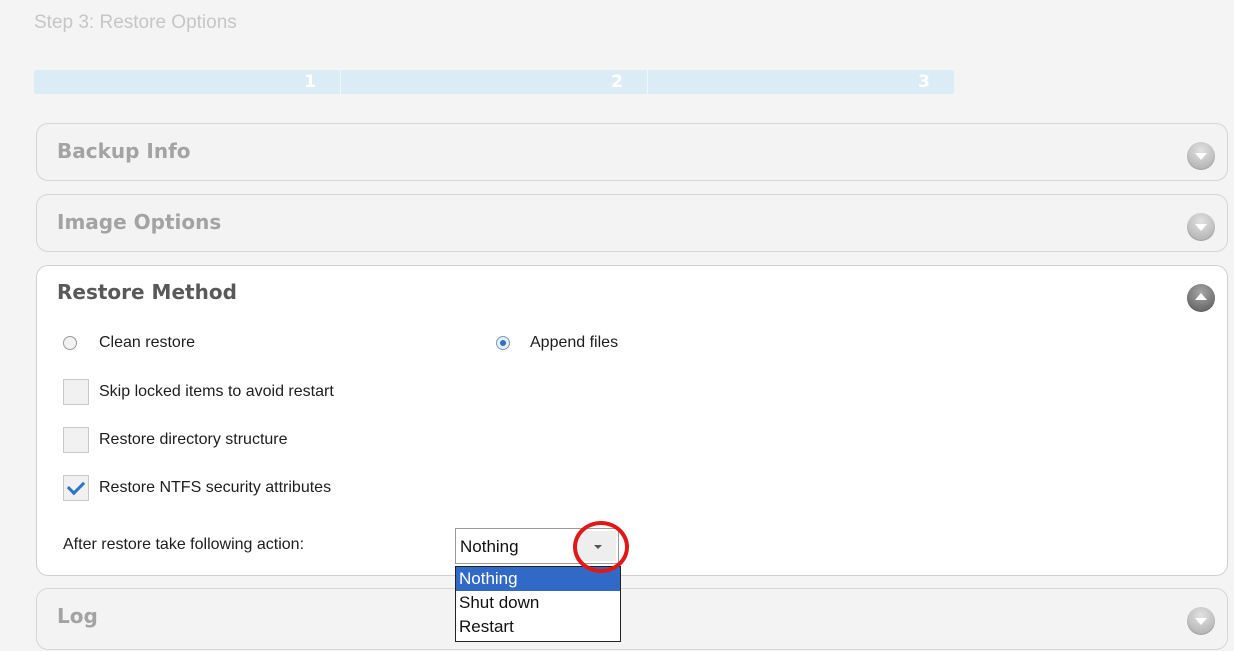  Describe the element at coordinates (632, 152) in the screenshot. I see `panel-backup-info: Backup Info` at that location.